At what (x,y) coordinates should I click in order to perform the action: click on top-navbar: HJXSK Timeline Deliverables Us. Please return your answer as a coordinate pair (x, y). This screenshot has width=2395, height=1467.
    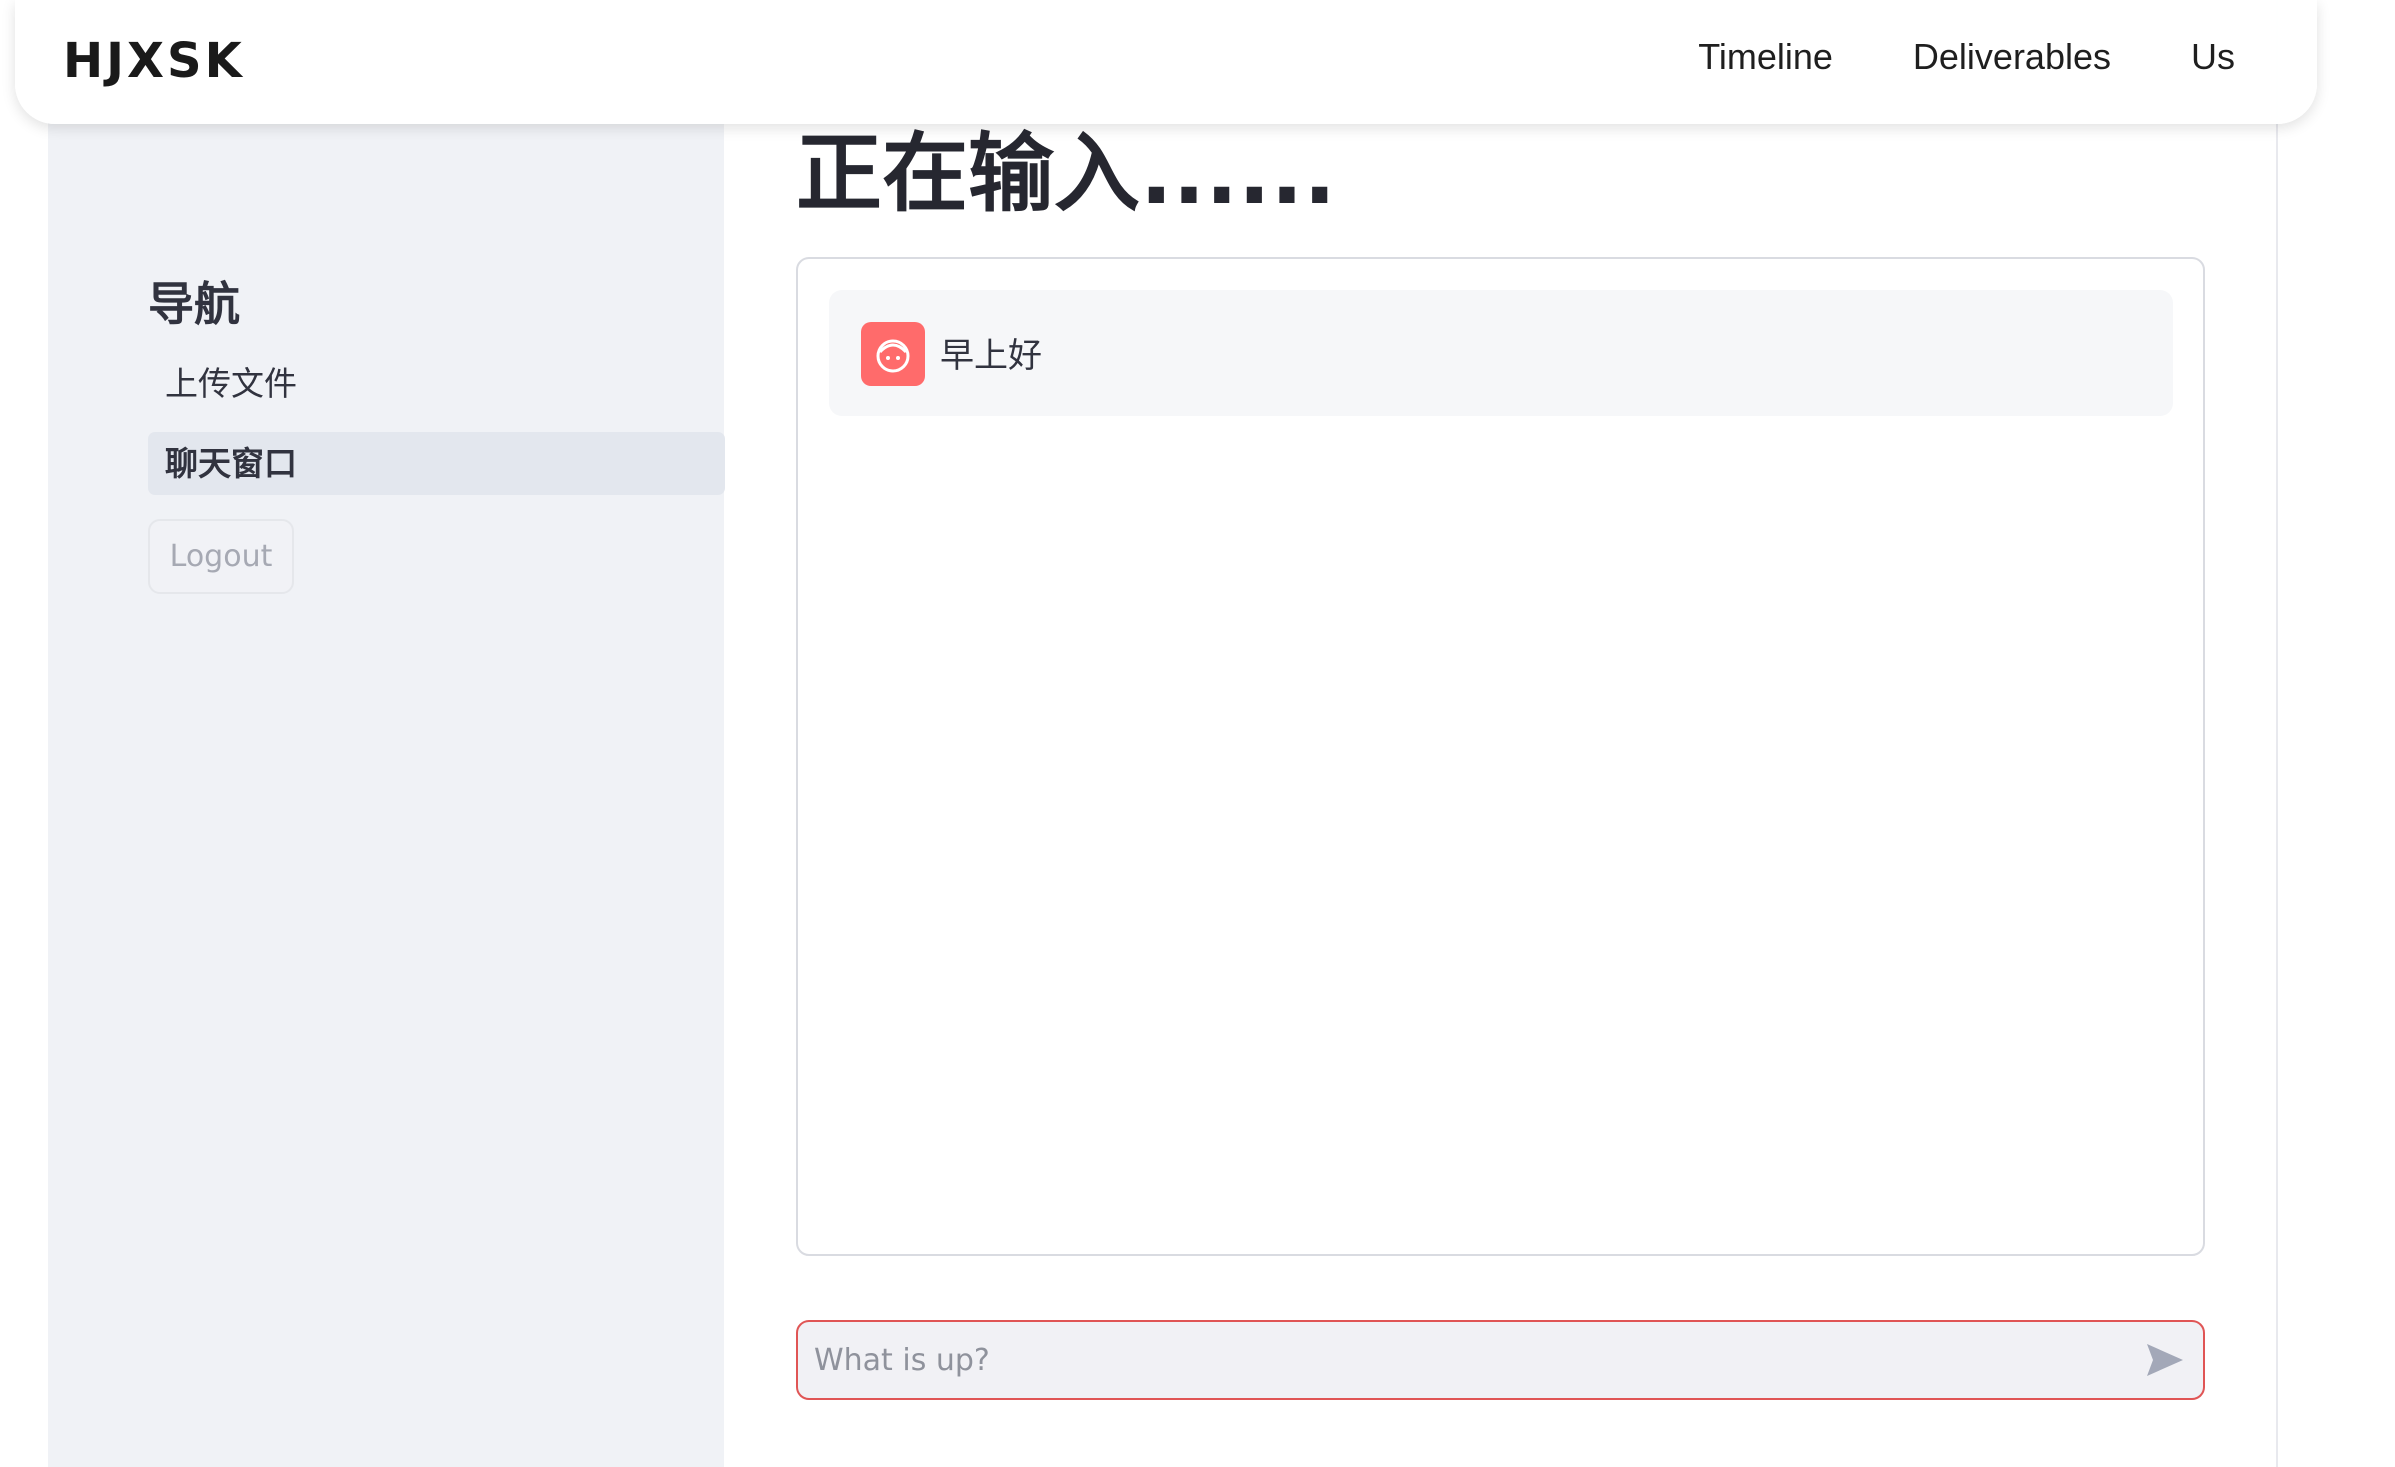
    Looking at the image, I should click on (1166, 62).